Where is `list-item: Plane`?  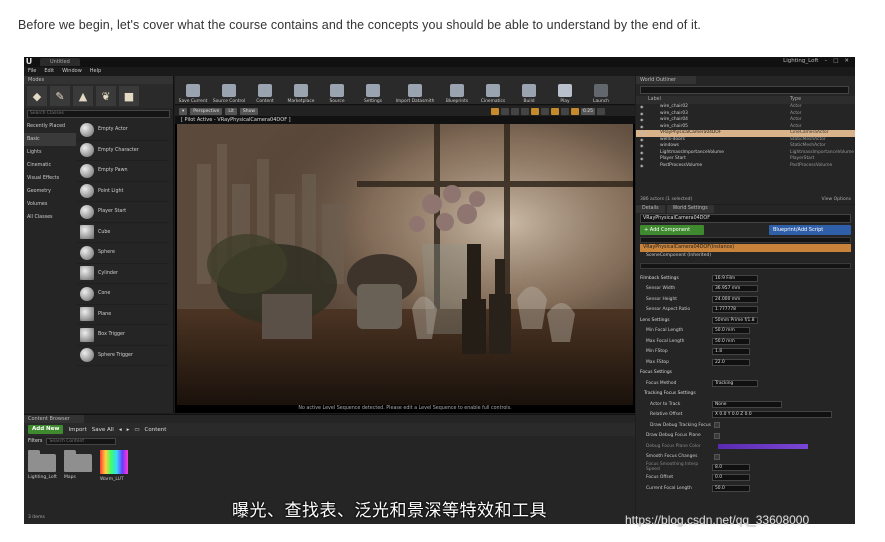
list-item: Plane is located at coordinates (123, 315).